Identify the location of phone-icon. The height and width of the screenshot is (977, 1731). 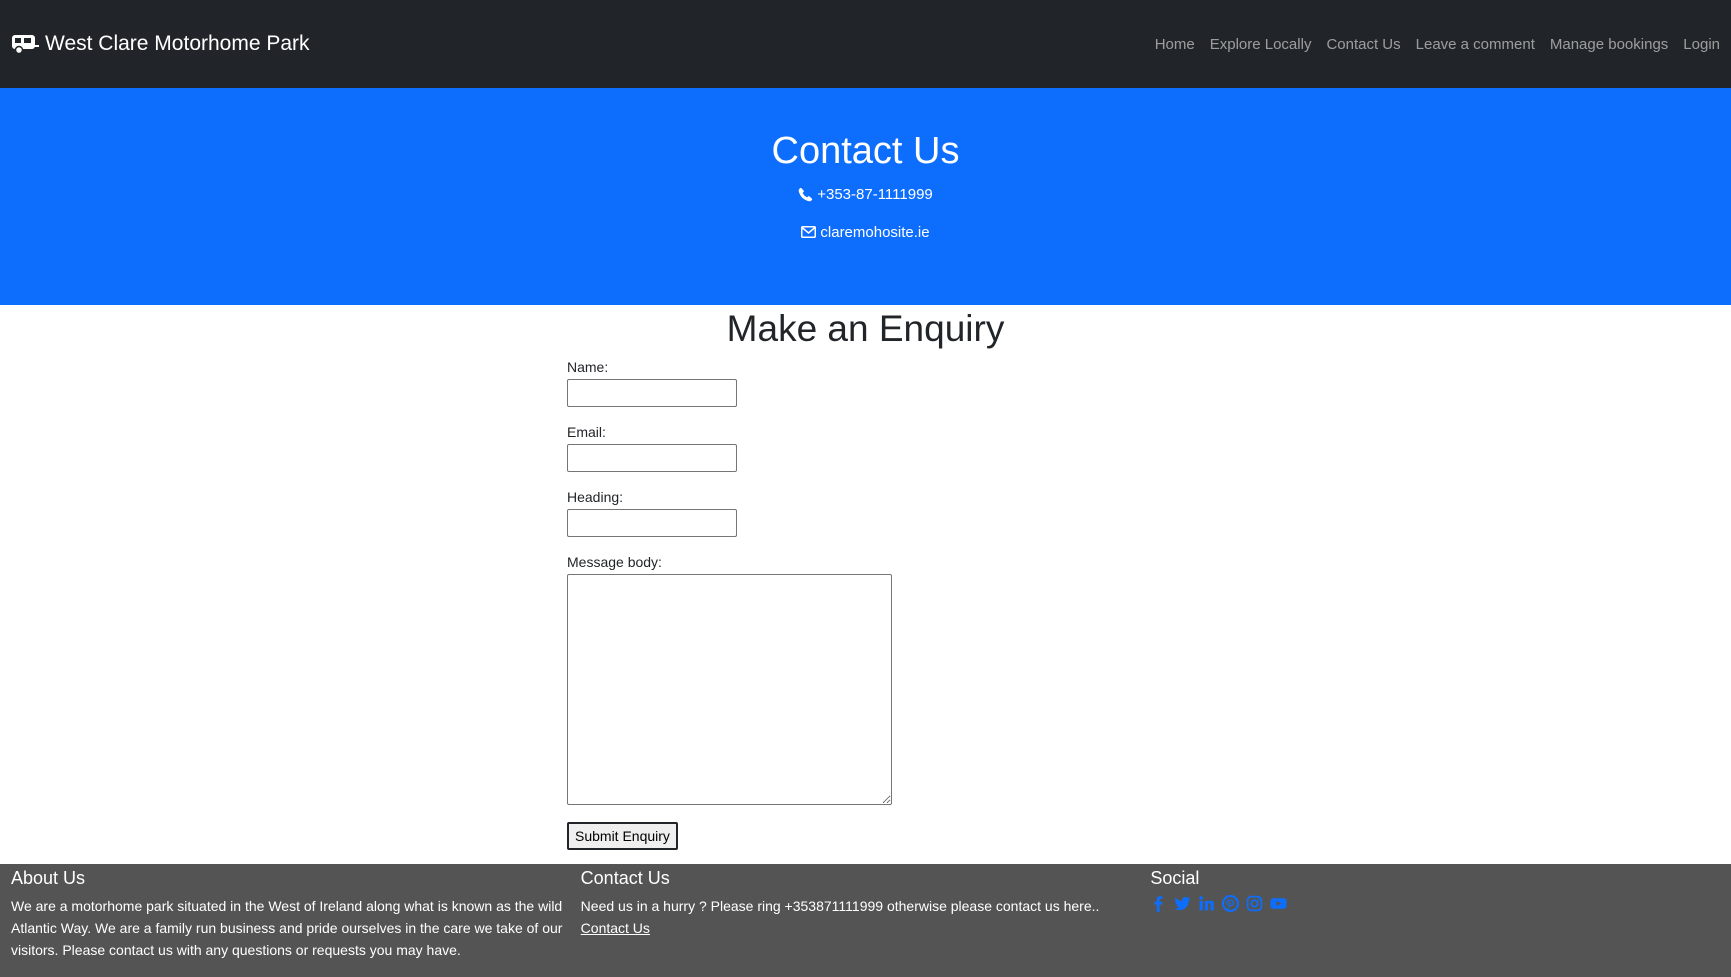
(805, 194).